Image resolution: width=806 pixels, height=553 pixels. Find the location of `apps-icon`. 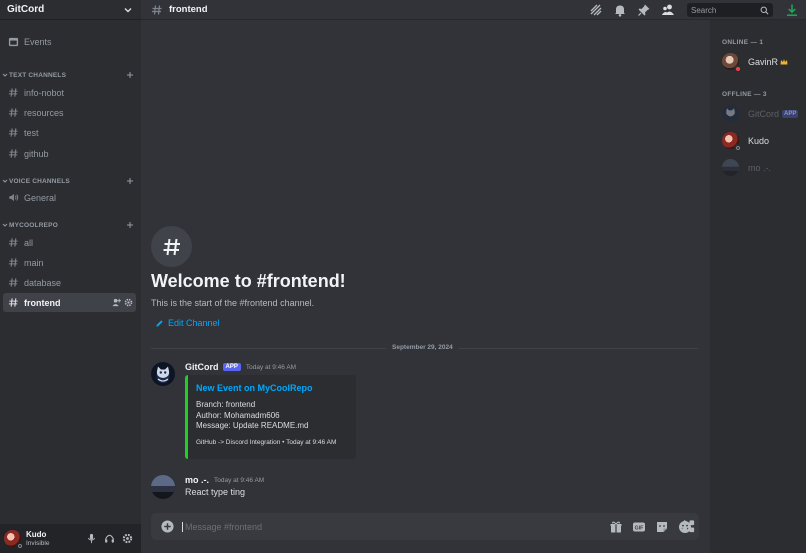

apps-icon is located at coordinates (688, 526).